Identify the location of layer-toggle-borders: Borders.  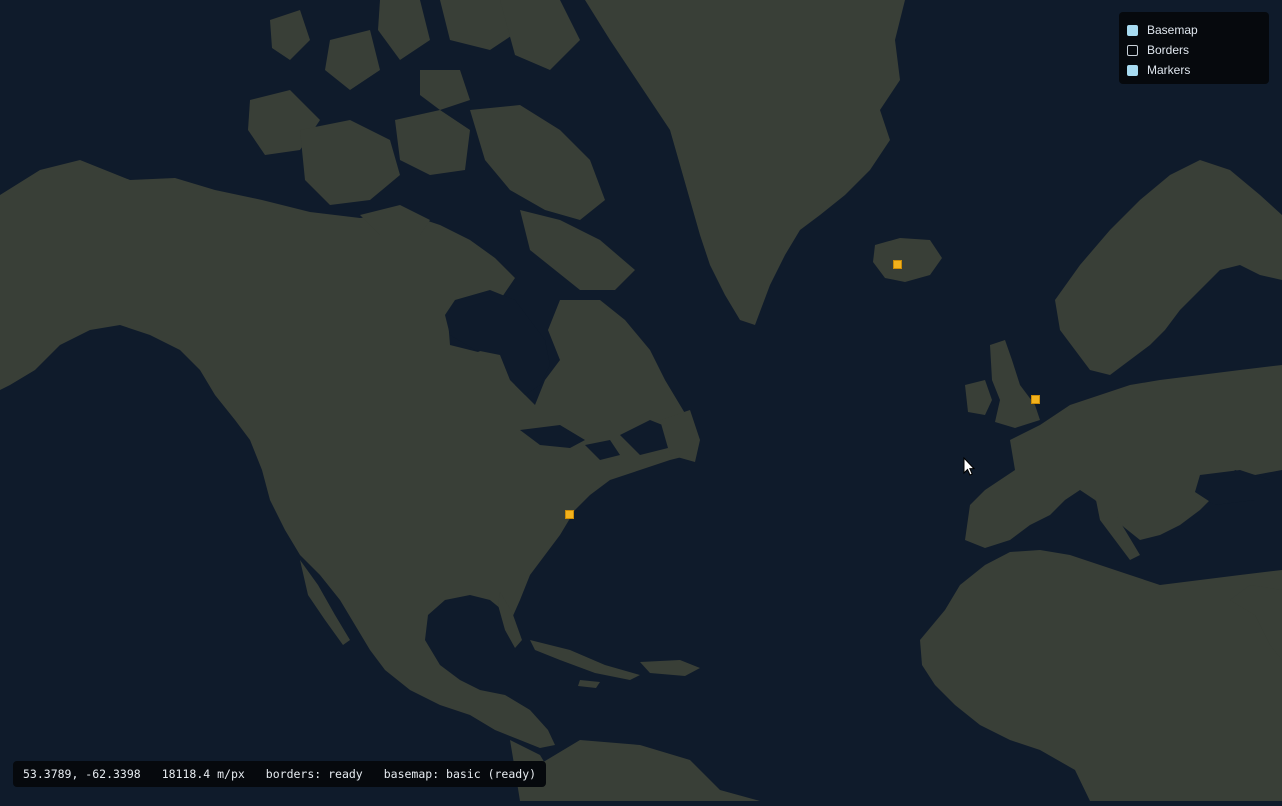
(1198, 50).